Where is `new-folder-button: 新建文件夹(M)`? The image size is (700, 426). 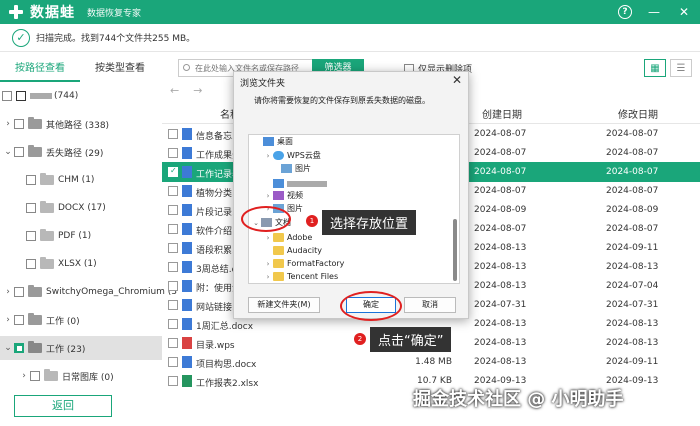 new-folder-button: 新建文件夹(M) is located at coordinates (284, 305).